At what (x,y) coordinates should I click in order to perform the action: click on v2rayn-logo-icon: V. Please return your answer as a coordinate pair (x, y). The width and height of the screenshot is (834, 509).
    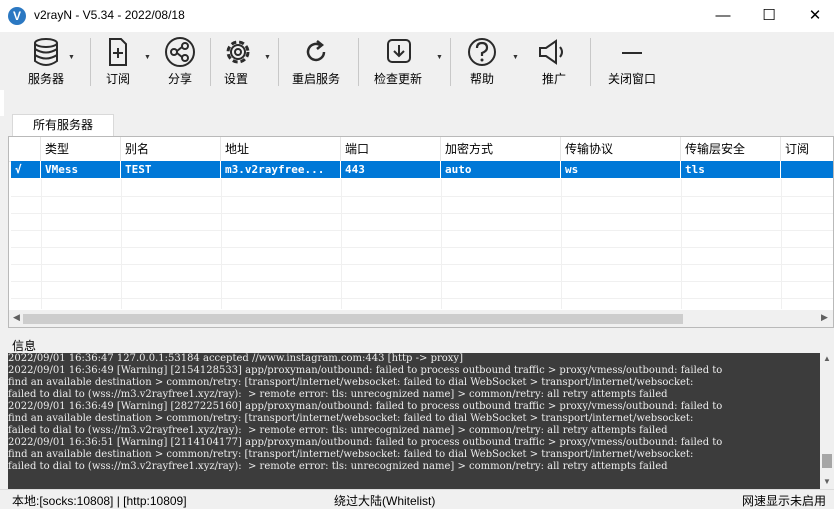
    Looking at the image, I should click on (17, 16).